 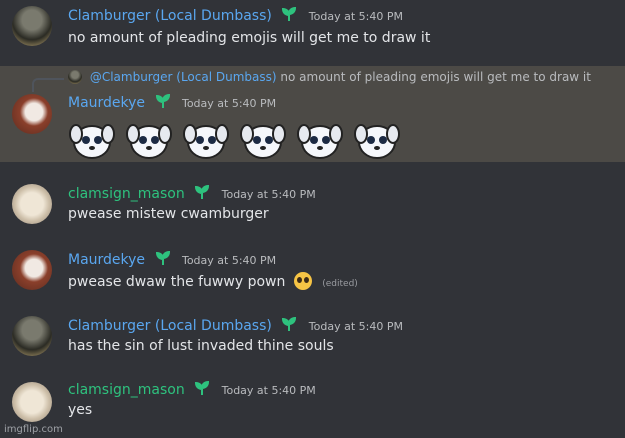 What do you see at coordinates (177, 282) in the screenshot?
I see `message-text: pwease dwaw the fuwwy pown` at bounding box center [177, 282].